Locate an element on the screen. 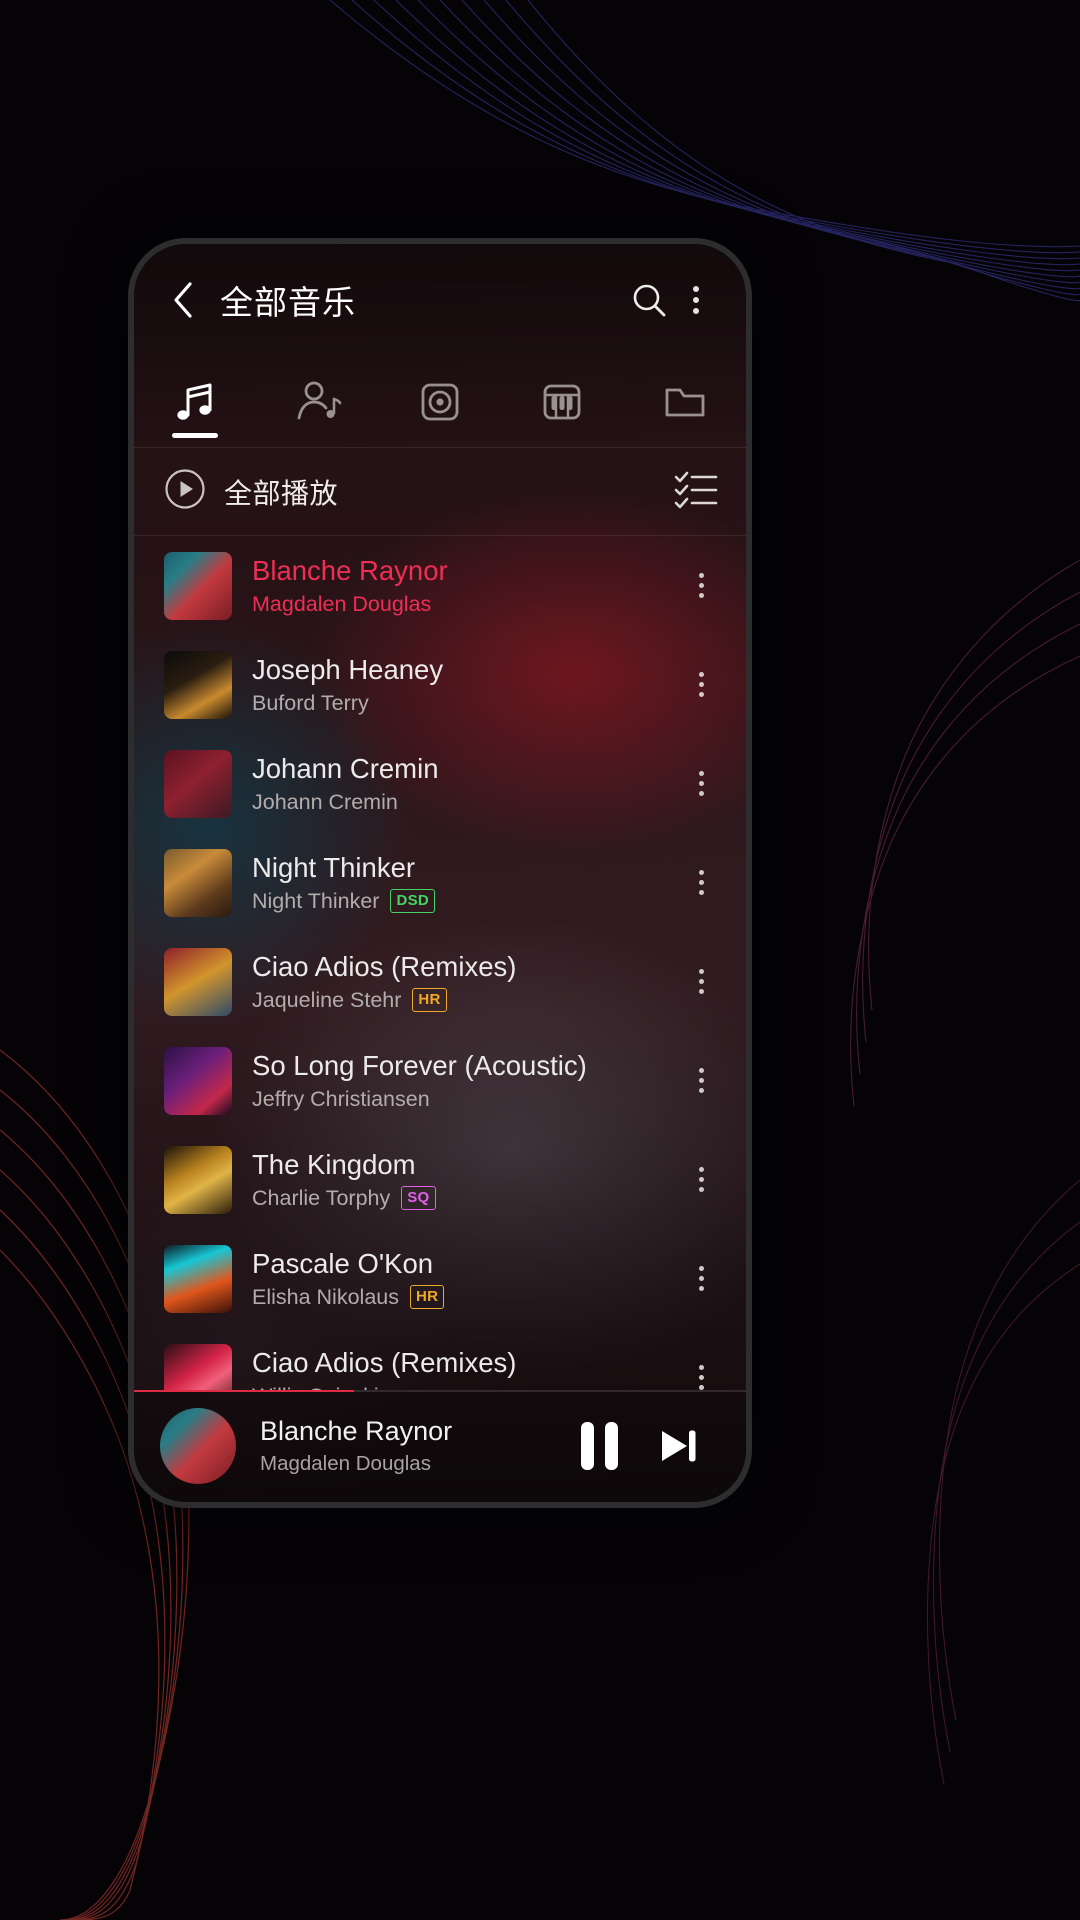 The width and height of the screenshot is (1080, 1920). song-title: Night Thinker is located at coordinates (334, 868).